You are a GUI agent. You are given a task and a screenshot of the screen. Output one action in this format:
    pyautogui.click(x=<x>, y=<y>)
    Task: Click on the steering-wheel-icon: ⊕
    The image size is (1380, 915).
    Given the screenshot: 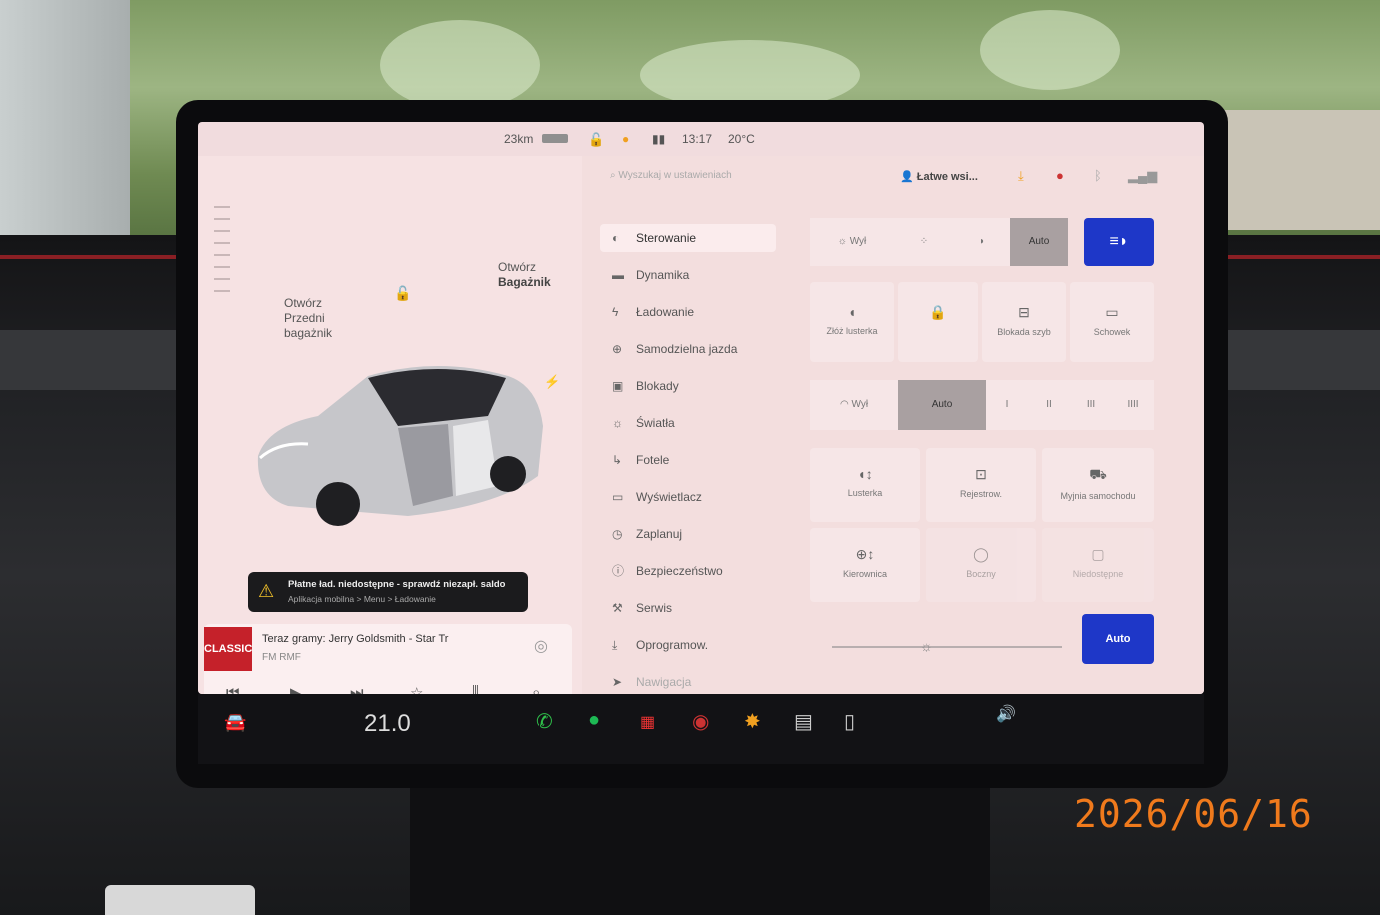 What is the action you would take?
    pyautogui.click(x=617, y=349)
    